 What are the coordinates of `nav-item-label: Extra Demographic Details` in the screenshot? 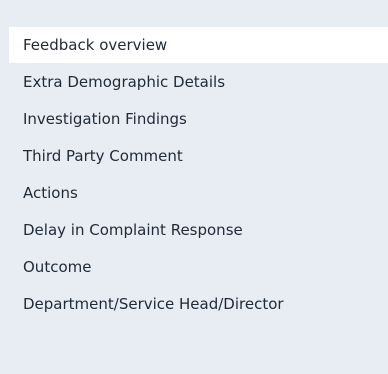 It's located at (124, 82).